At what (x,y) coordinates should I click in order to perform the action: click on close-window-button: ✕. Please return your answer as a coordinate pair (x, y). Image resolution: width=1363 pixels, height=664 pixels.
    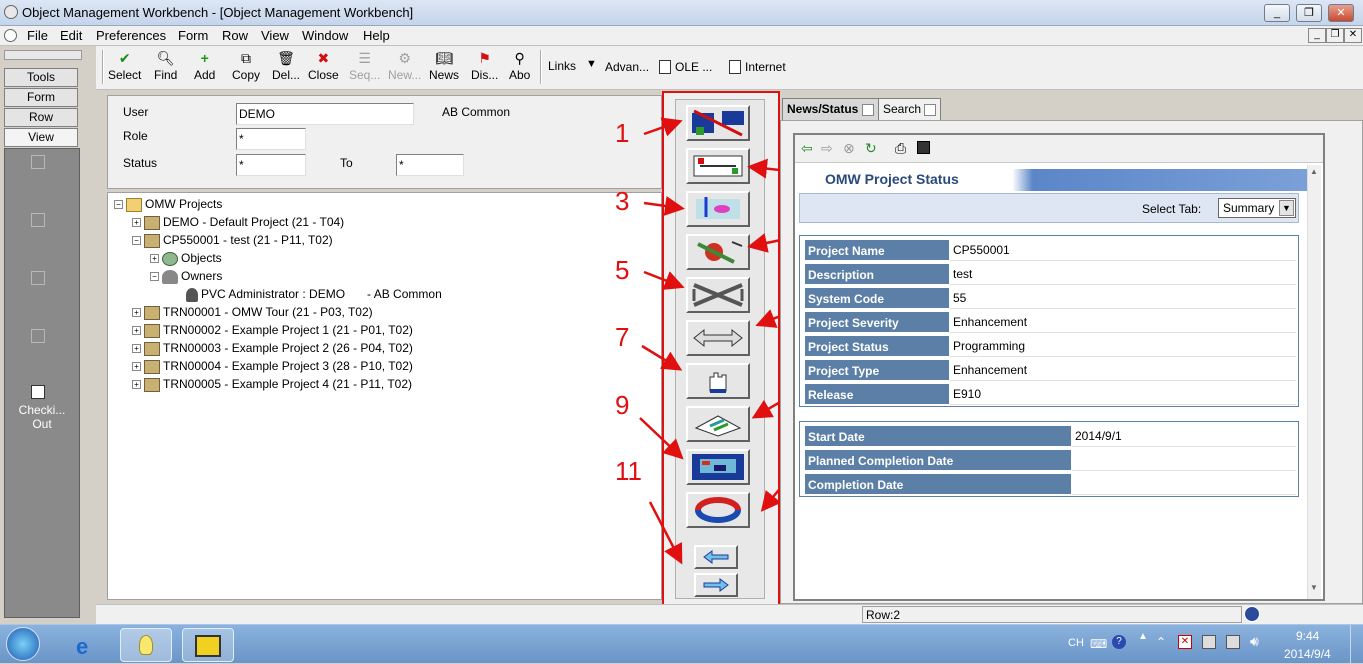
    Looking at the image, I should click on (1341, 13).